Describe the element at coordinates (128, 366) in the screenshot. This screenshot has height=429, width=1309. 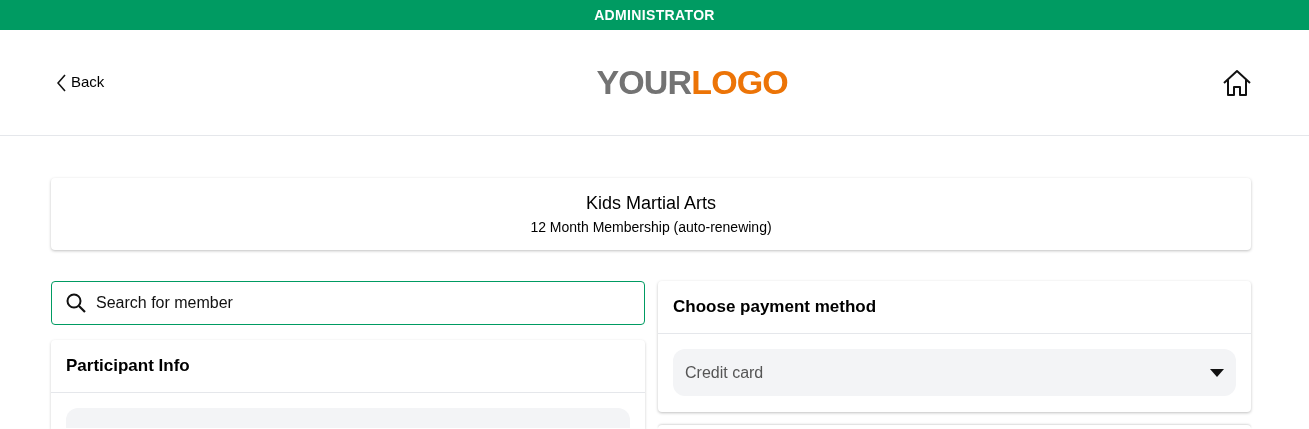
I see `card-title: Participant Info` at that location.